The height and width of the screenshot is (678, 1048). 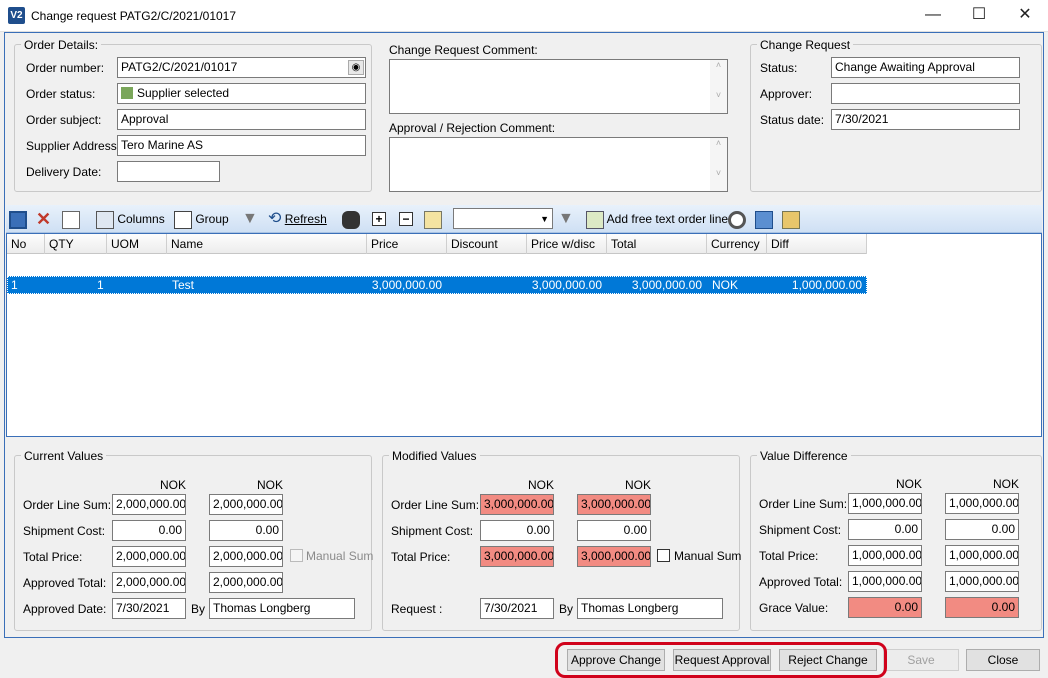 What do you see at coordinates (43, 219) in the screenshot?
I see `delete-icon: ✕` at bounding box center [43, 219].